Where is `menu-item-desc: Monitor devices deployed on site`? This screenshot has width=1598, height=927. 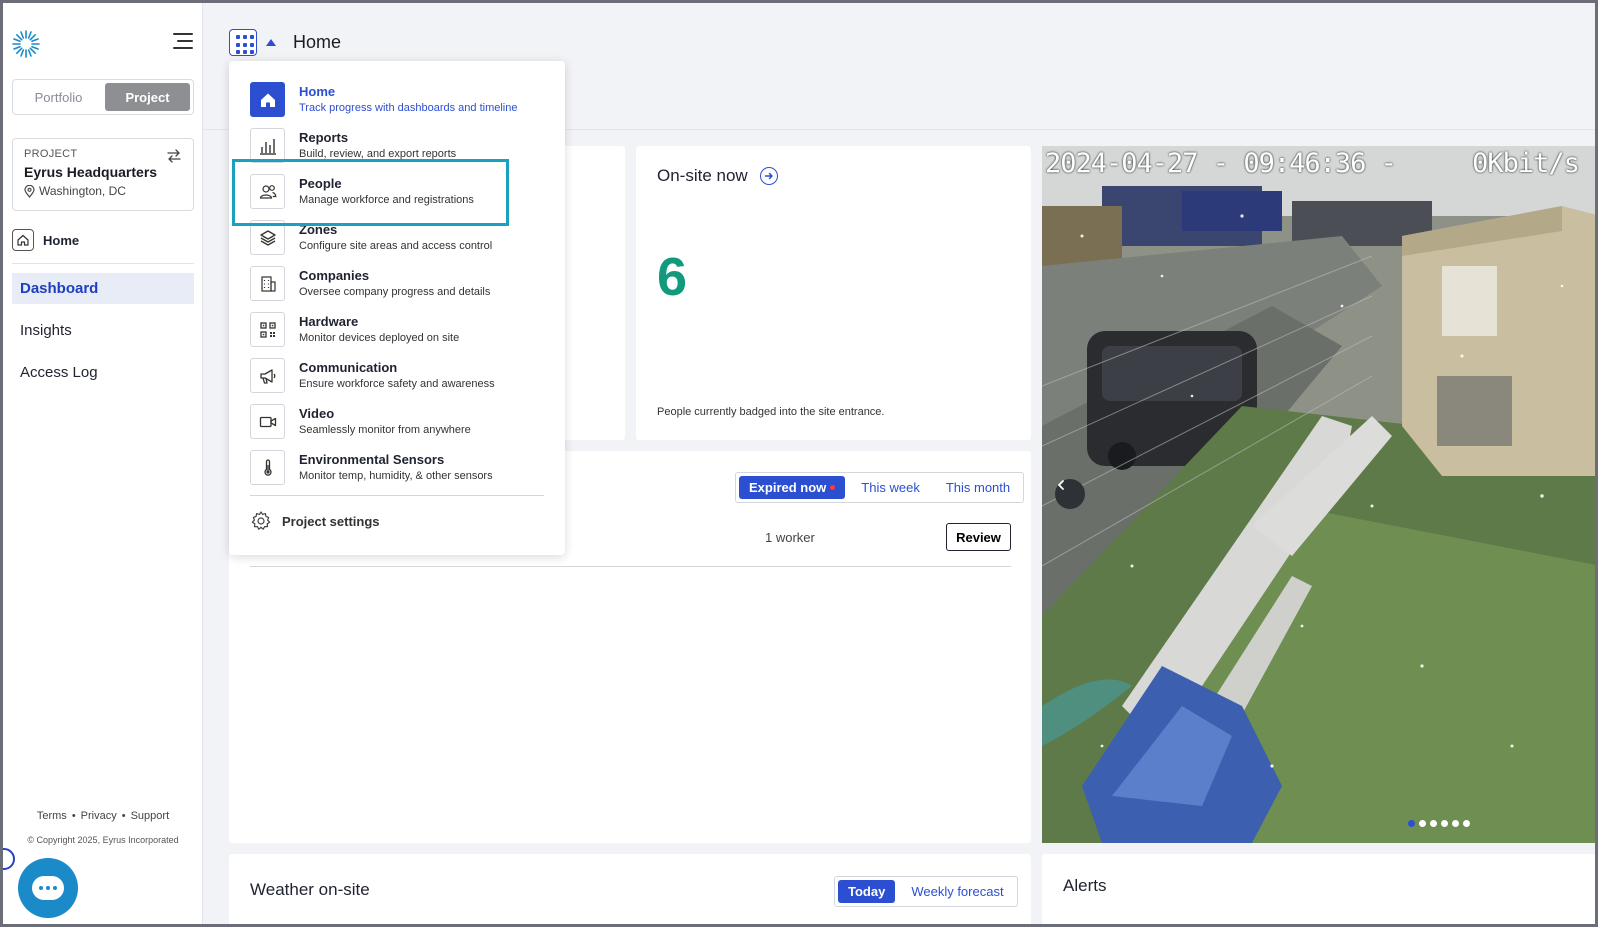
menu-item-desc: Monitor devices deployed on site is located at coordinates (379, 338).